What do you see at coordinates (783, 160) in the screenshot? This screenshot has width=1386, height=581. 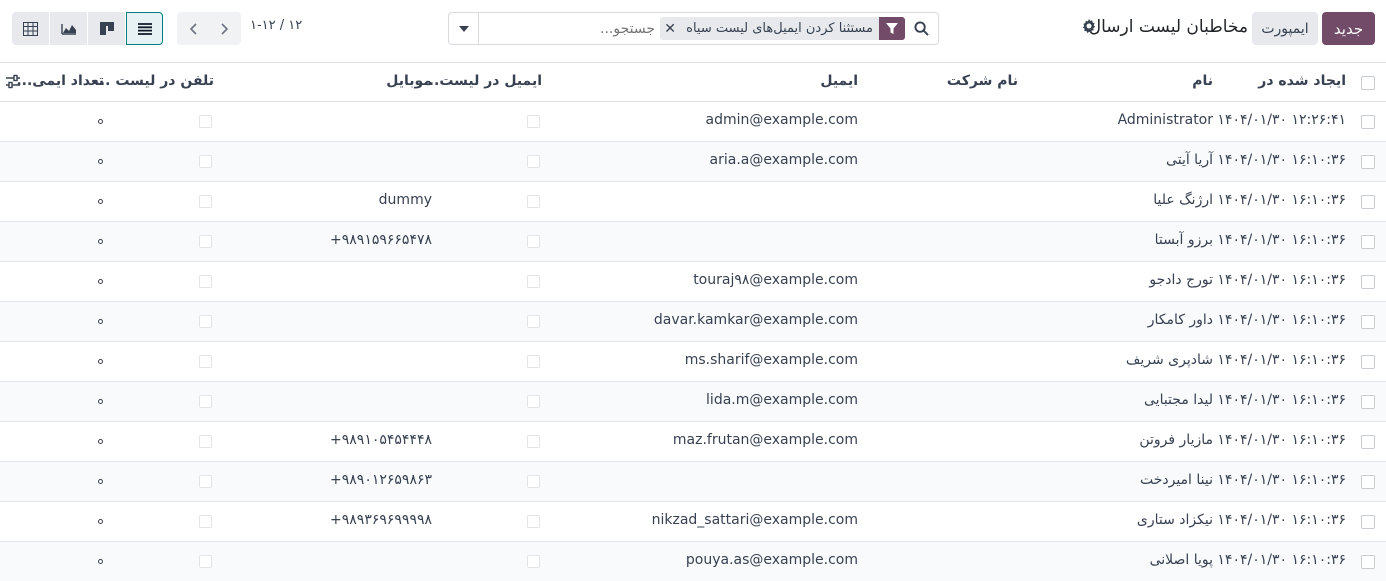 I see `cell-email: aria.a@example.com` at bounding box center [783, 160].